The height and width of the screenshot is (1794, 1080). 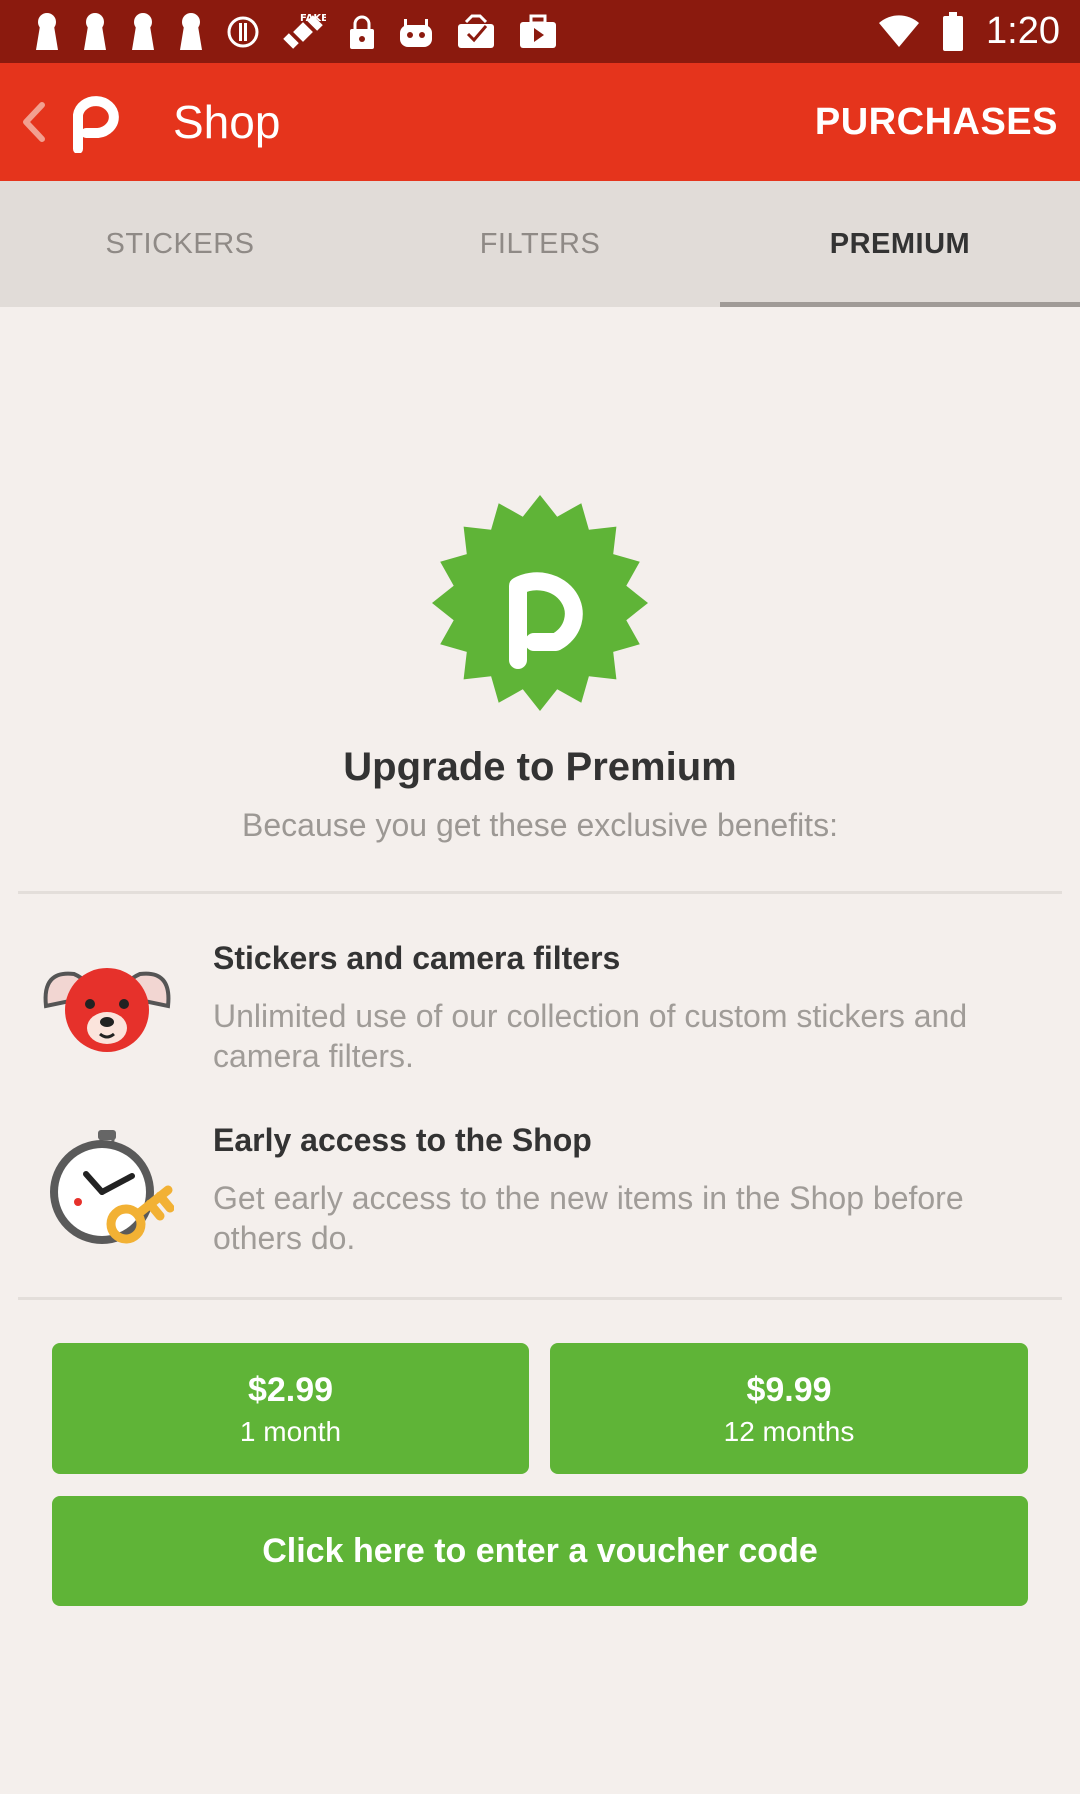 I want to click on alert-icon, so click(x=243, y=32).